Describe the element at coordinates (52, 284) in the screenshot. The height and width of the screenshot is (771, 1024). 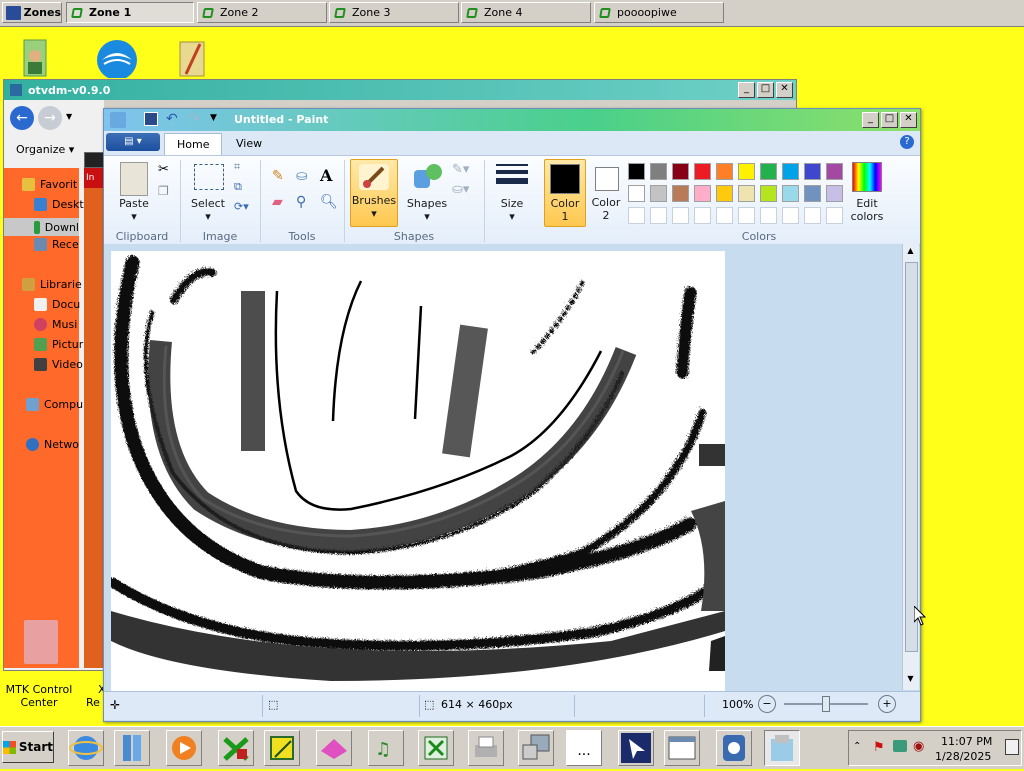
I see `nav-libraries: Librarie` at that location.